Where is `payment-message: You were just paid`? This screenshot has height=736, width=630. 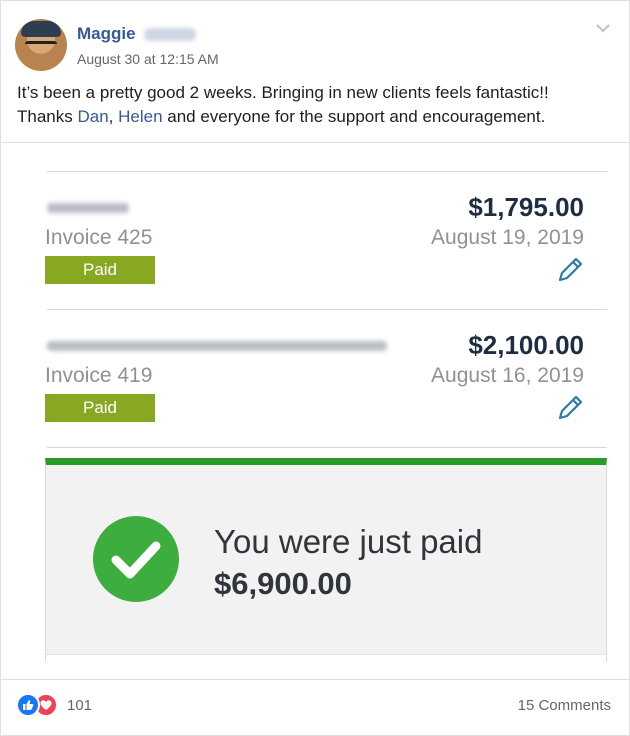 payment-message: You were just paid is located at coordinates (348, 541).